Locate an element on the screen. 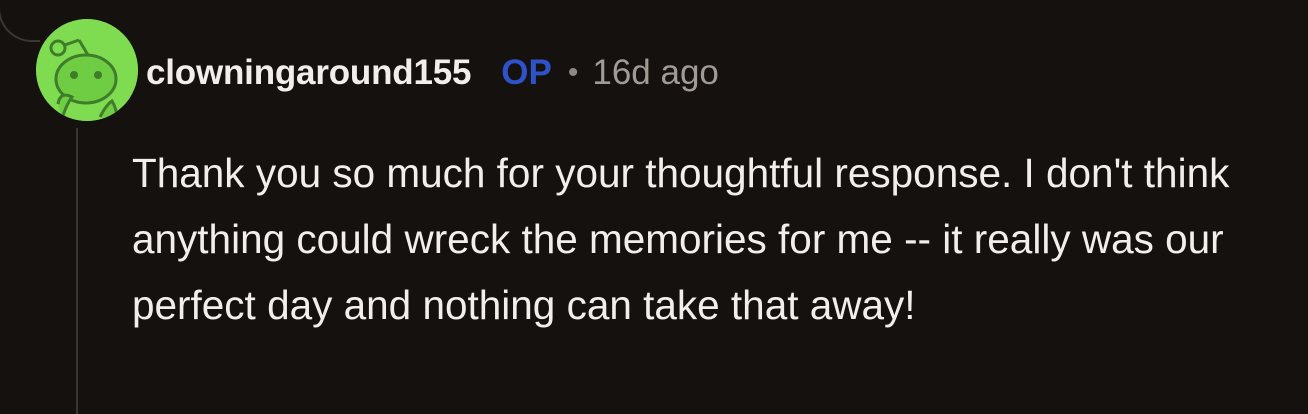 Image resolution: width=1308 pixels, height=414 pixels. parent-thread-connector is located at coordinates (20, 21).